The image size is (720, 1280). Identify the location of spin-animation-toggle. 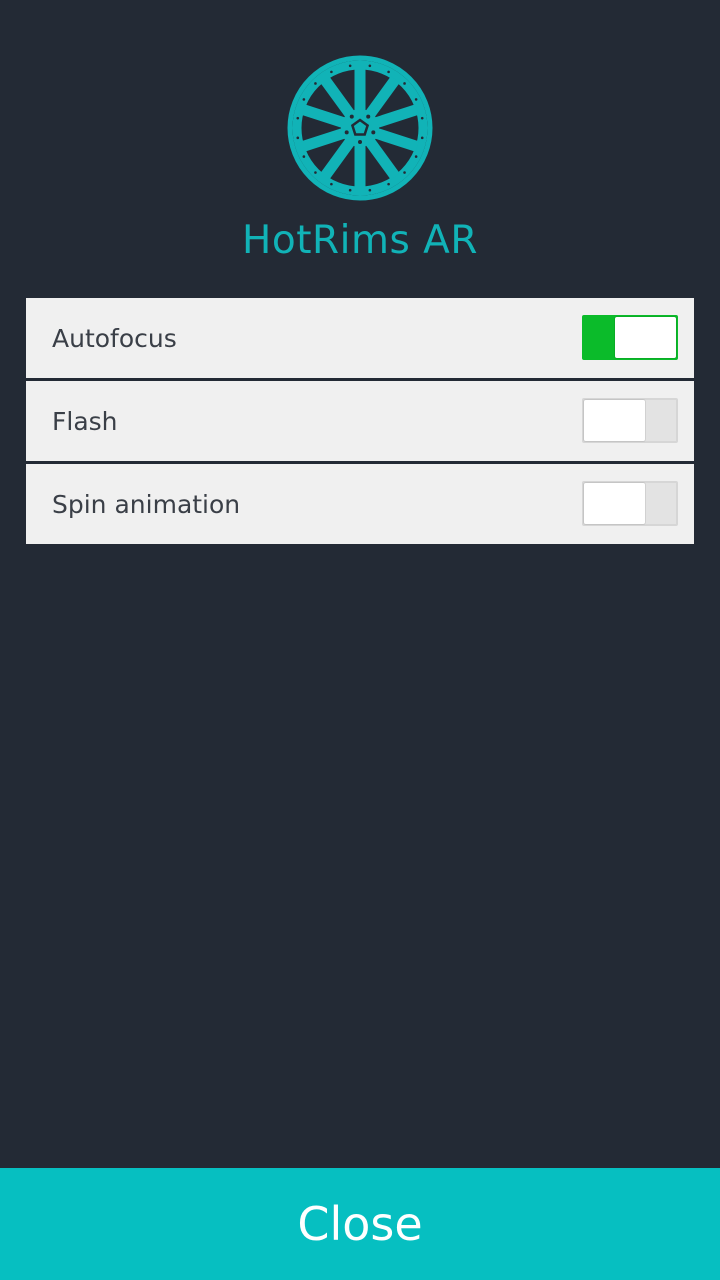
(630, 503).